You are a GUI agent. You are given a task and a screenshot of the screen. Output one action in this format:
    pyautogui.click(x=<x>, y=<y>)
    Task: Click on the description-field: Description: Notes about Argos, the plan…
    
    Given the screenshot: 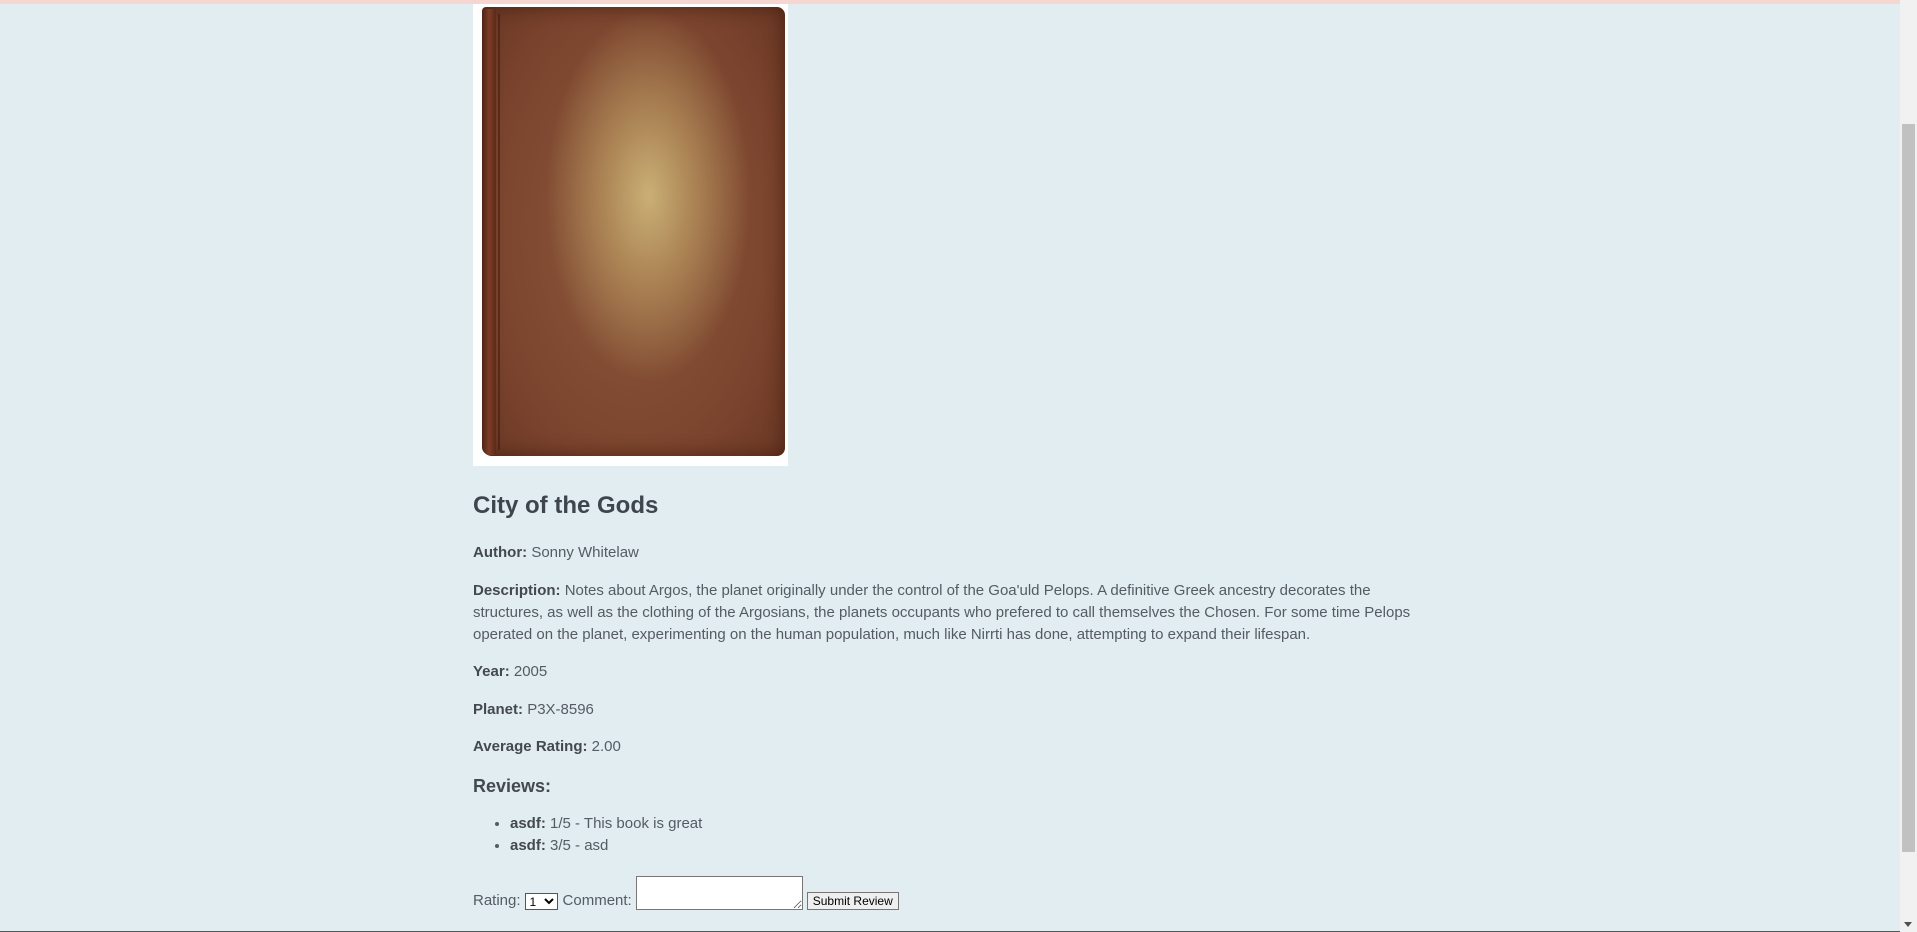 What is the action you would take?
    pyautogui.click(x=948, y=613)
    